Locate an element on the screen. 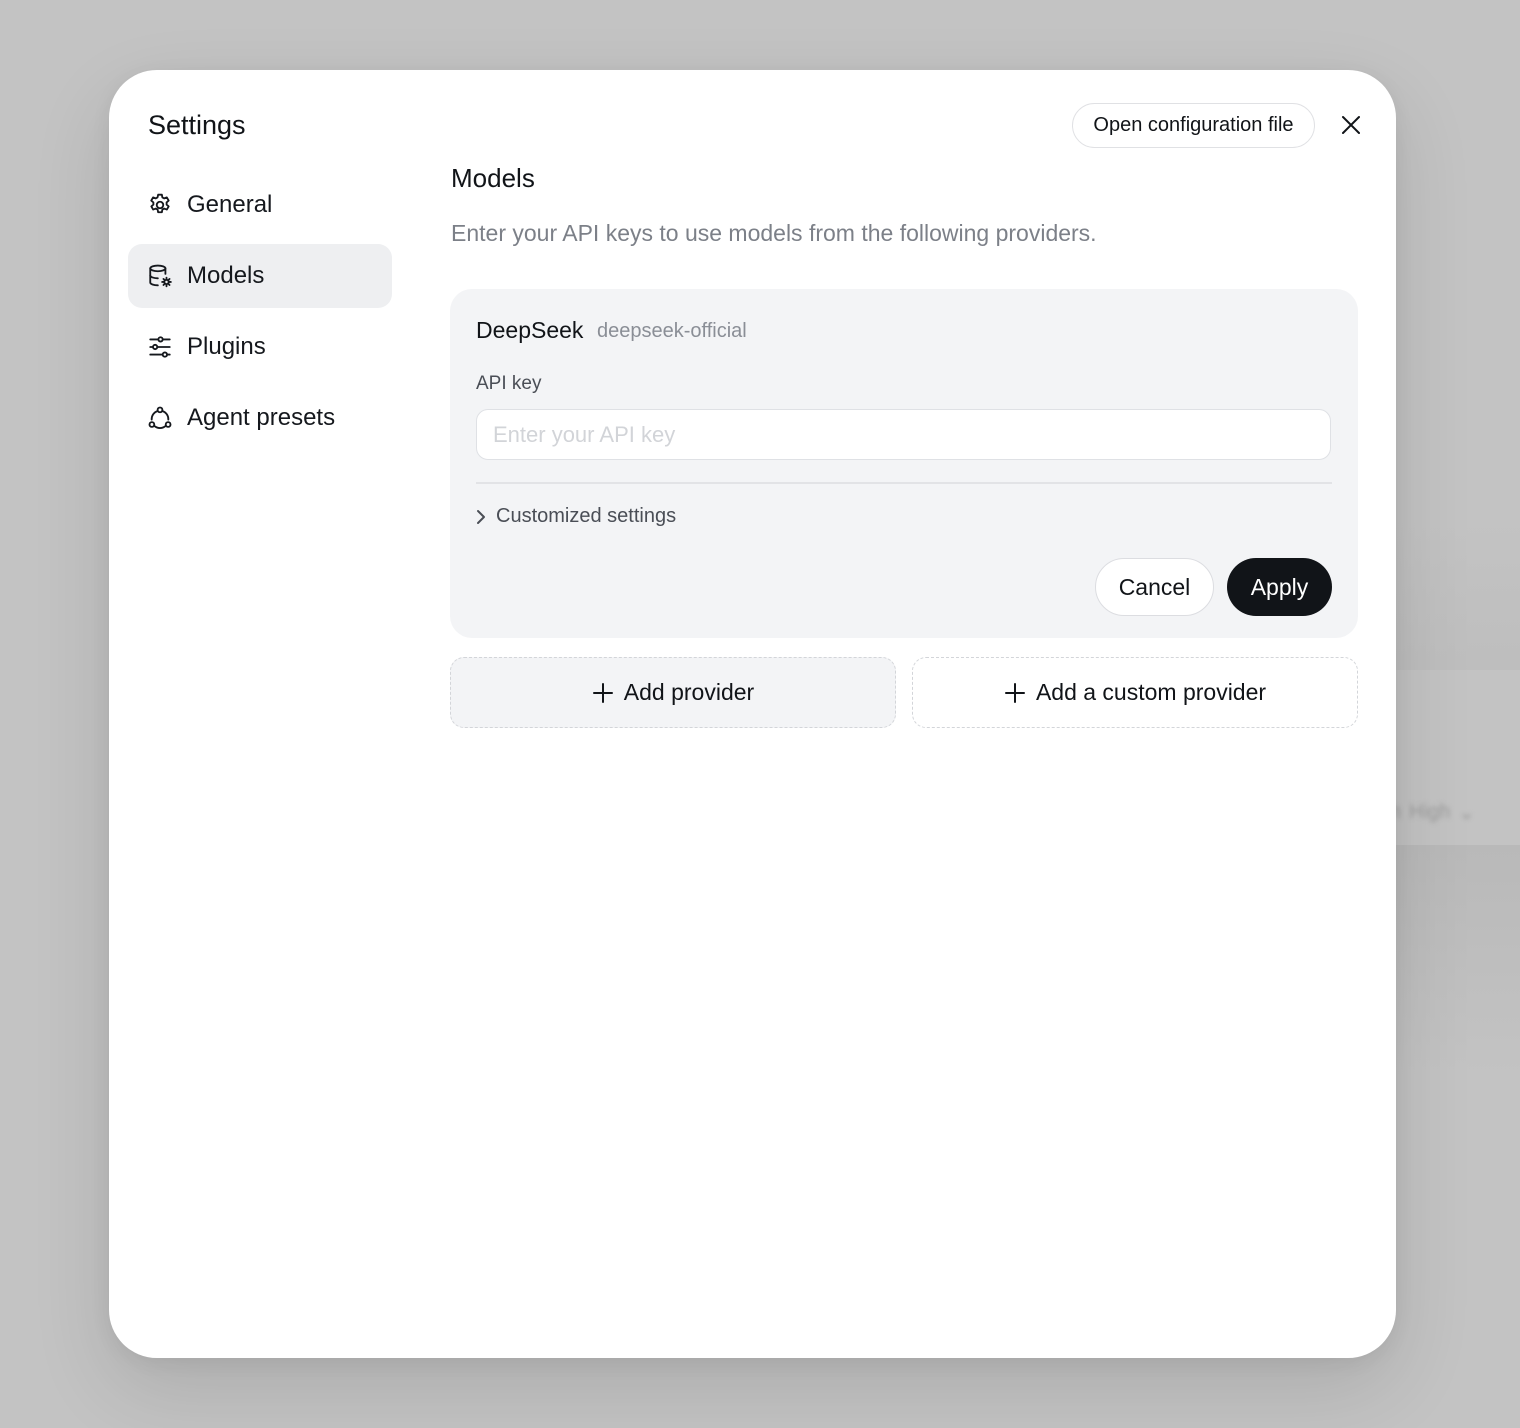 This screenshot has height=1428, width=1520. sidebar-item-models: Models is located at coordinates (260, 276).